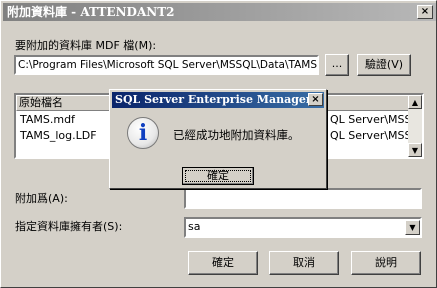 Image resolution: width=437 pixels, height=288 pixels. Describe the element at coordinates (370, 136) in the screenshot. I see `table-row-2-location: QL Server\MSS` at that location.